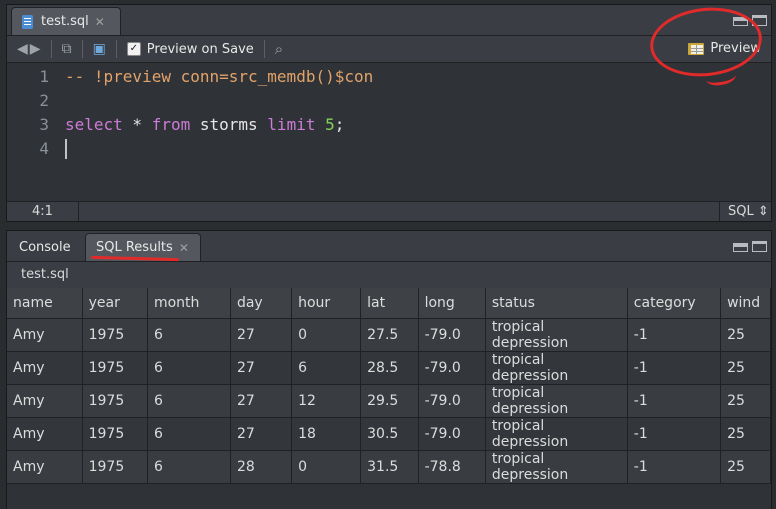 The width and height of the screenshot is (776, 509). What do you see at coordinates (452, 303) in the screenshot?
I see `column-header: long` at bounding box center [452, 303].